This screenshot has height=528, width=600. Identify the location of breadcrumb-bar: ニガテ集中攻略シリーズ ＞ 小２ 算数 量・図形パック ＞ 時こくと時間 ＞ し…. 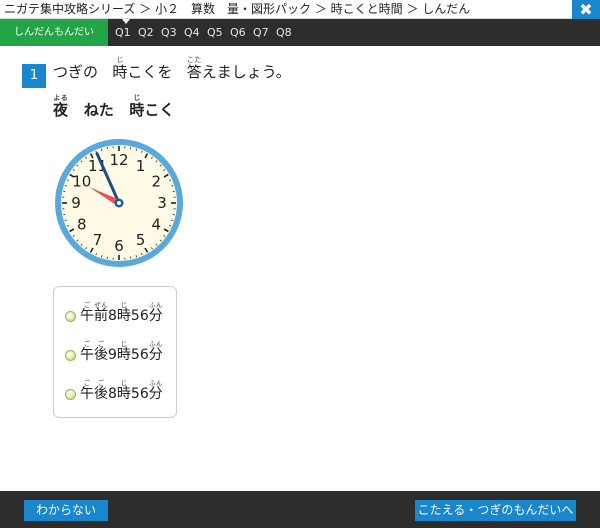
(300, 9).